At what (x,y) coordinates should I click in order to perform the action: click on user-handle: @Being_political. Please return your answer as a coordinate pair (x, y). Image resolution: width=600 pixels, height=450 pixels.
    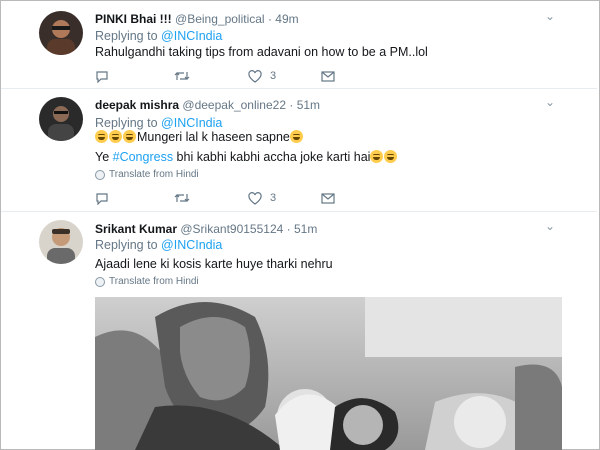
    Looking at the image, I should click on (220, 19).